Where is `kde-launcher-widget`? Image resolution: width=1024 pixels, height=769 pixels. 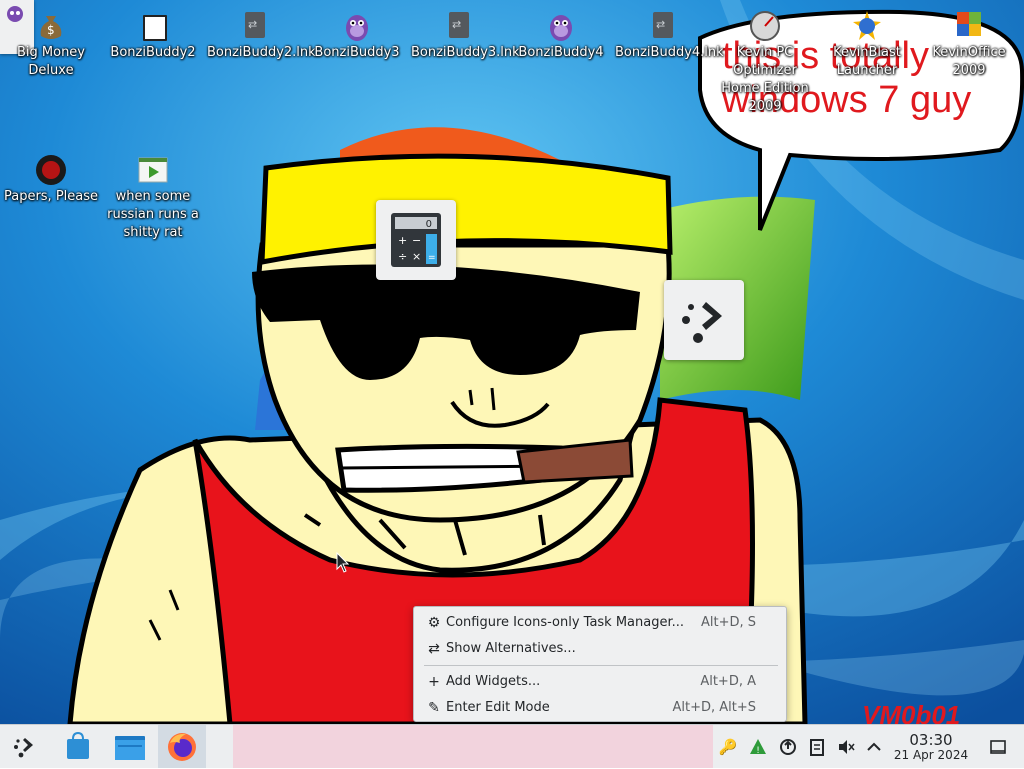
kde-launcher-widget is located at coordinates (704, 320).